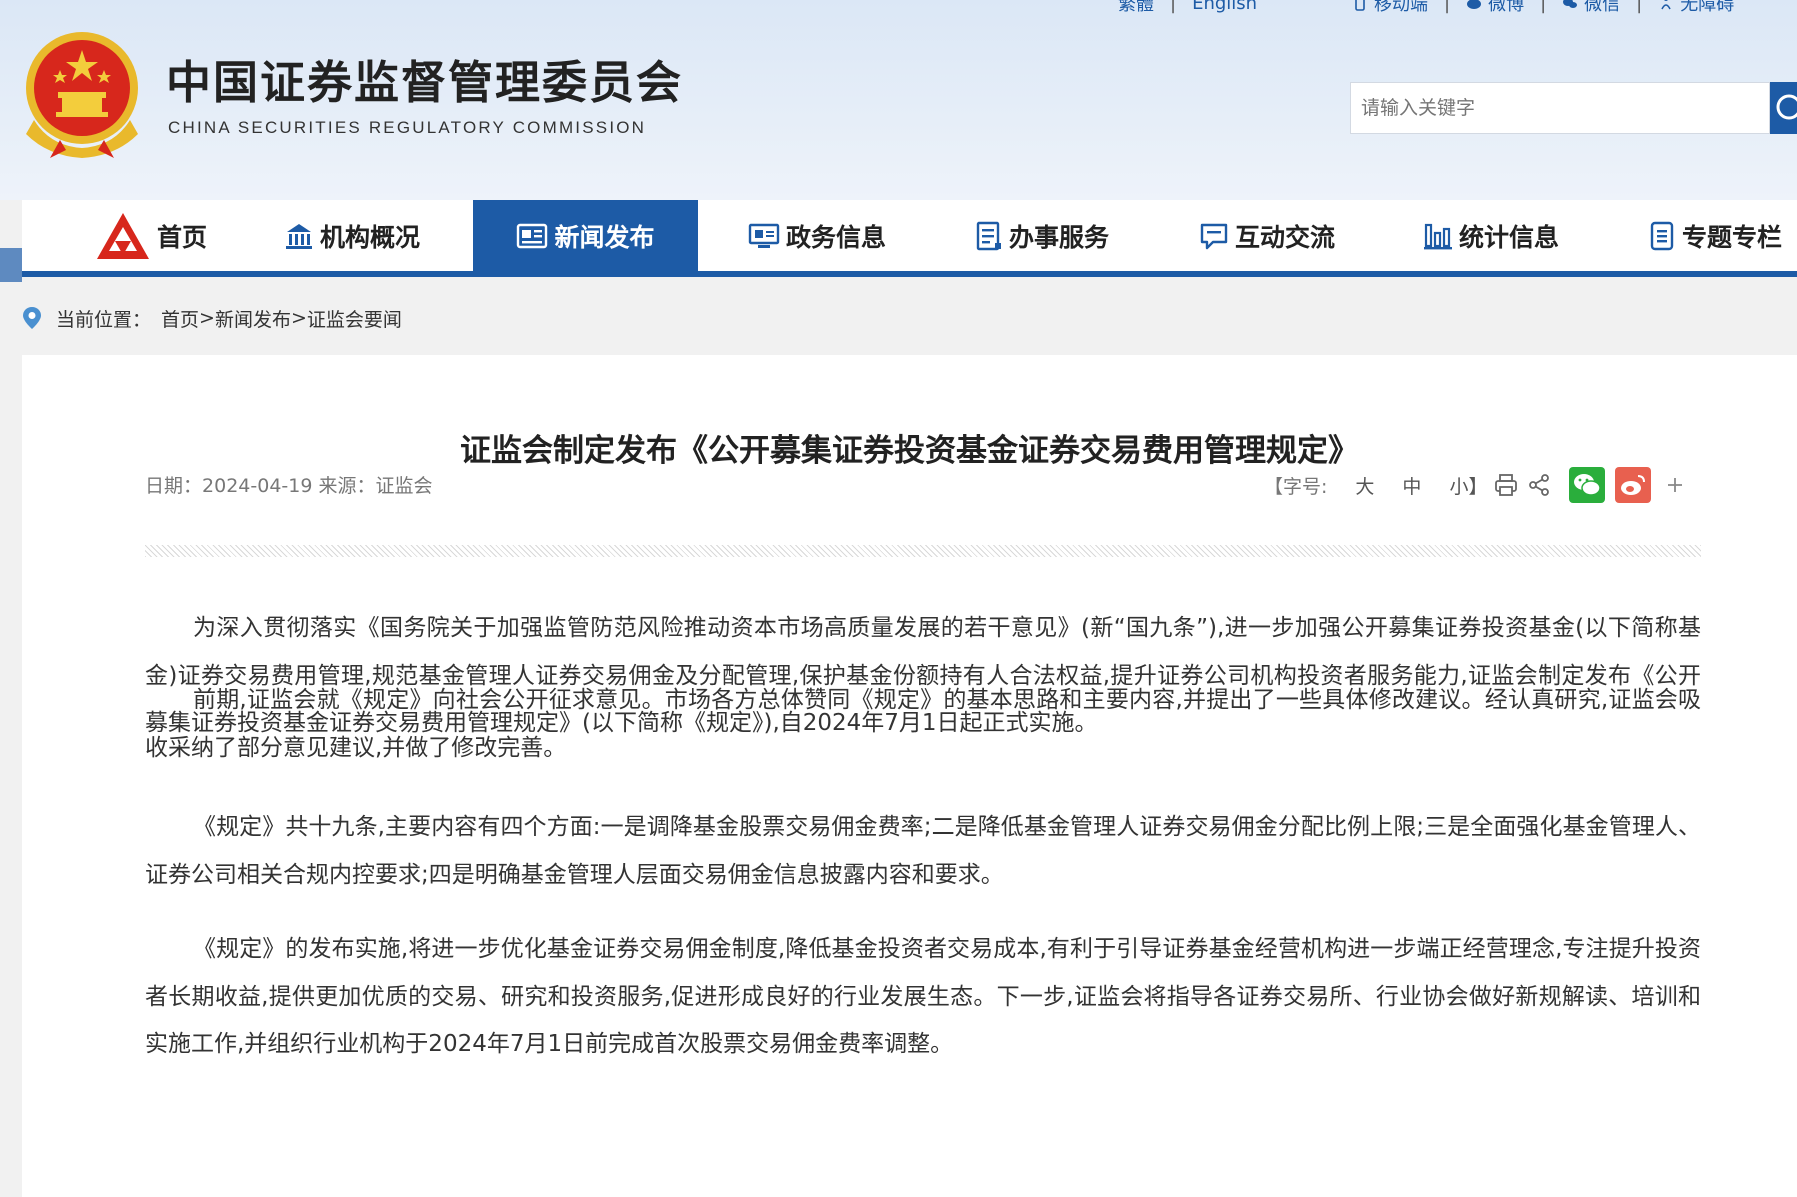 Image resolution: width=1797 pixels, height=1197 pixels. Describe the element at coordinates (1731, 237) in the screenshot. I see `nav-label: 专题专栏` at that location.